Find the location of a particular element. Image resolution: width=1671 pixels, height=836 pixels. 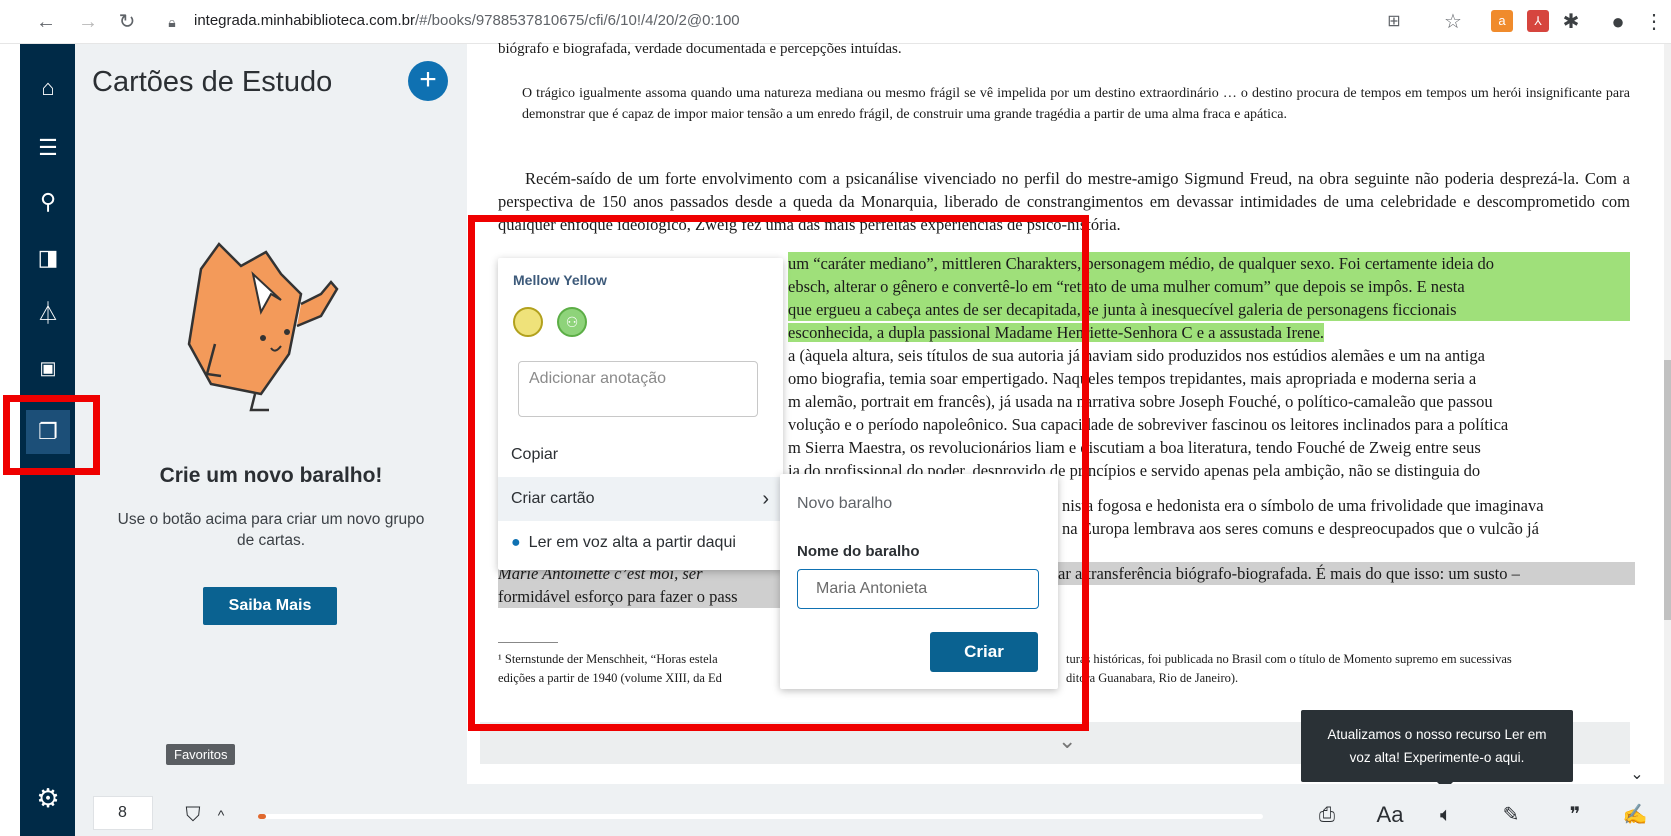

reading-progress-fill is located at coordinates (262, 816).